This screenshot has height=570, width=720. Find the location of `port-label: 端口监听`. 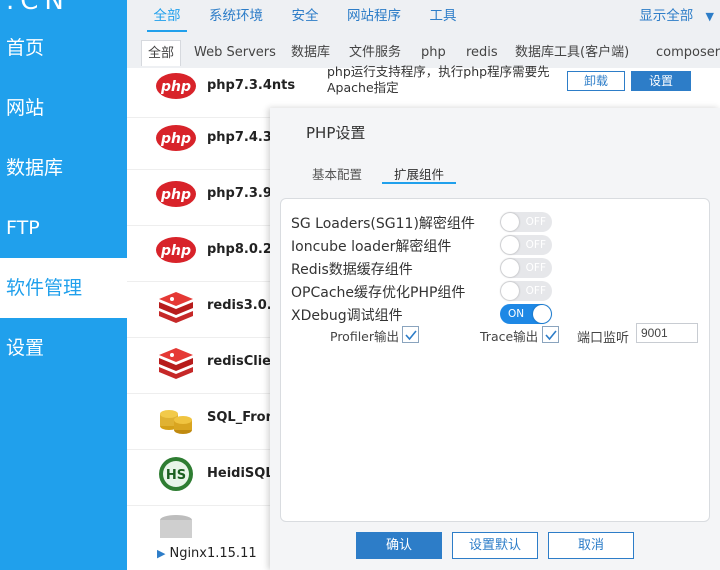

port-label: 端口监听 is located at coordinates (603, 338).